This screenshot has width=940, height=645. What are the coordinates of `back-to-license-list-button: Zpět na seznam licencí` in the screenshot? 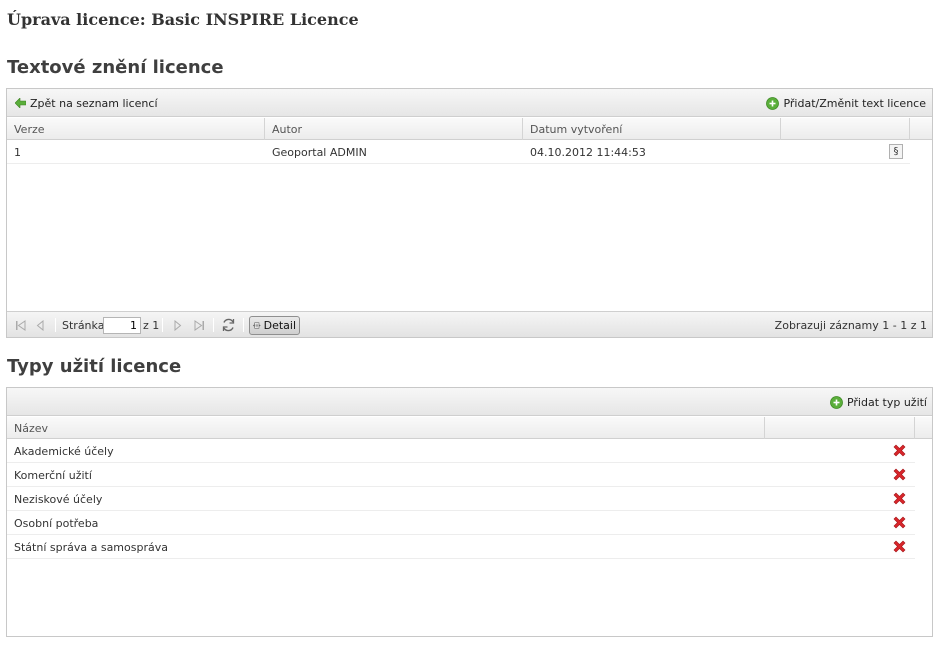 It's located at (86, 103).